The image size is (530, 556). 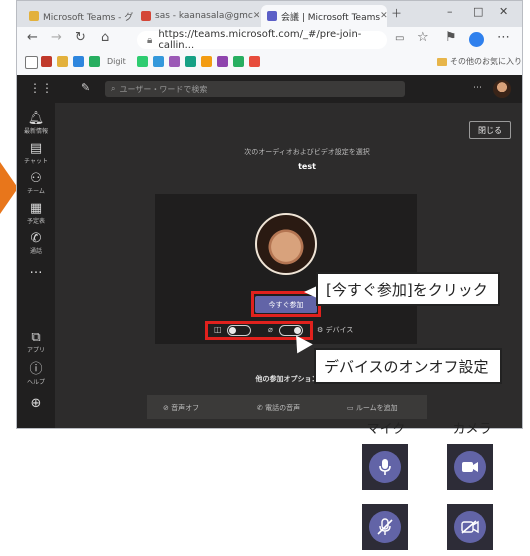 I want to click on new-tab-icon: ＋, so click(x=396, y=13).